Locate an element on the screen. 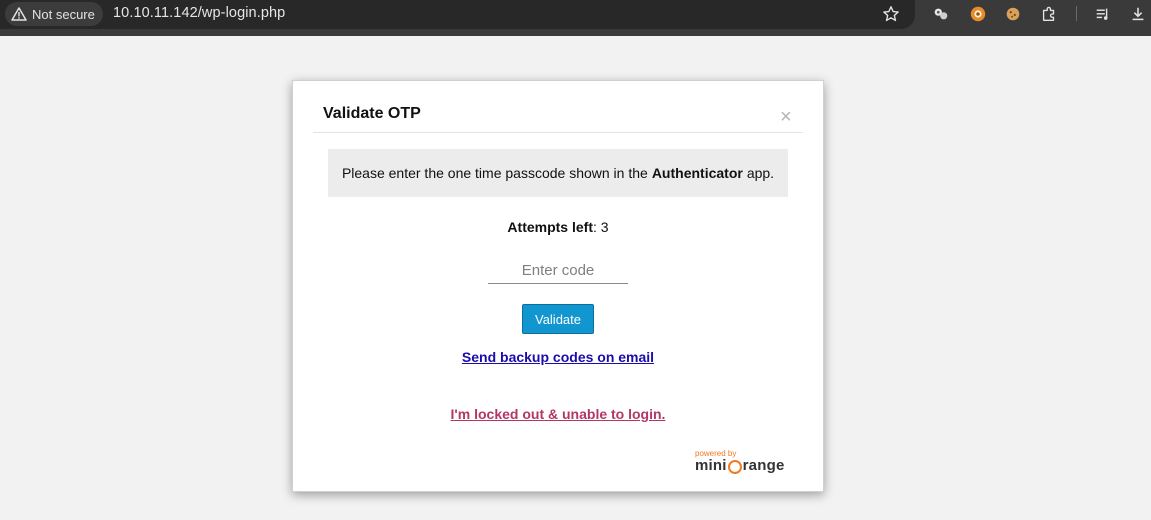 This screenshot has height=520, width=1151. validate-button: Validate is located at coordinates (558, 319).